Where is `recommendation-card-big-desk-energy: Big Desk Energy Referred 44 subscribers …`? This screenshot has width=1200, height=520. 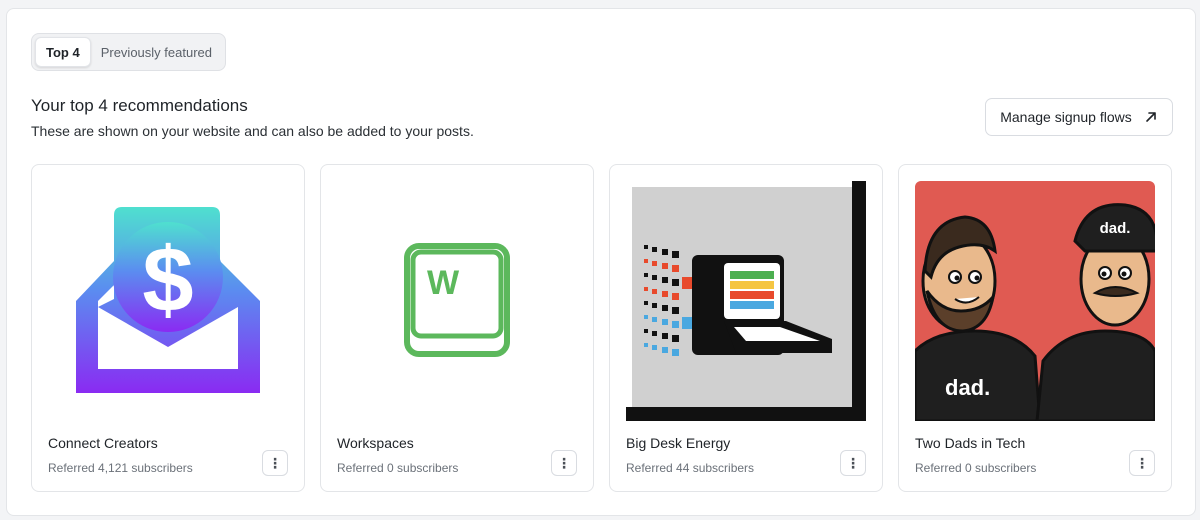
recommendation-card-big-desk-energy: Big Desk Energy Referred 44 subscribers … is located at coordinates (746, 328).